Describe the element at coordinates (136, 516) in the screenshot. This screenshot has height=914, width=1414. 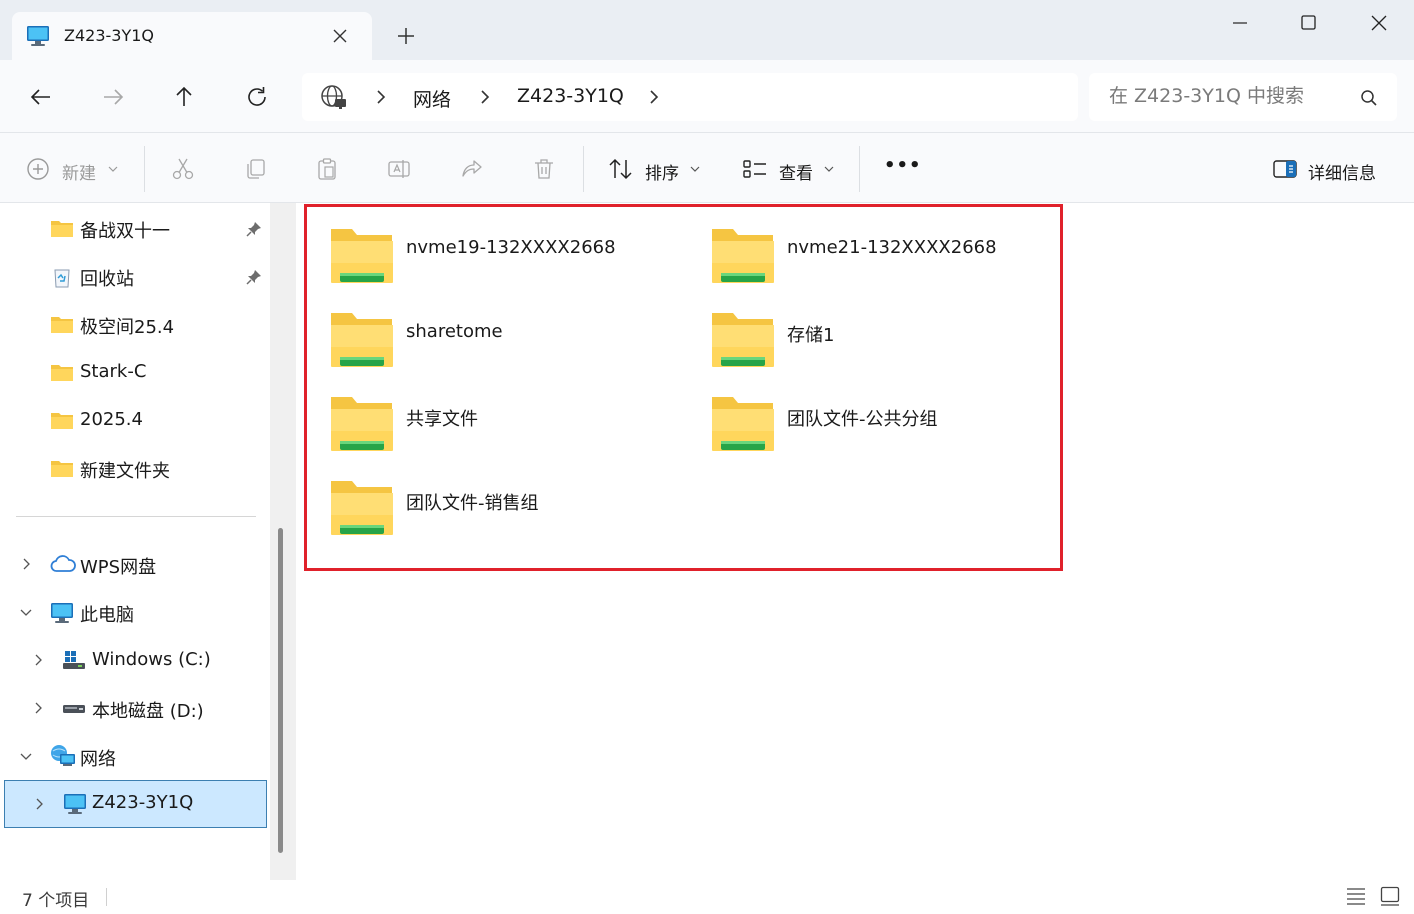
I see `sidebar-divider` at that location.